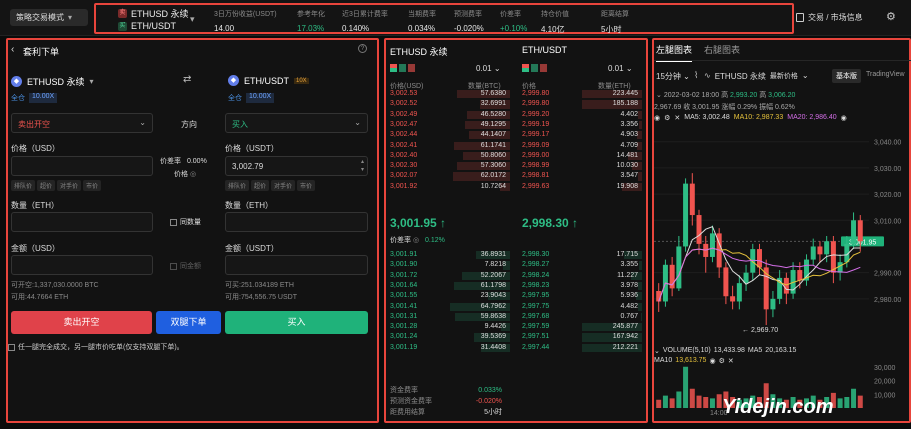  I want to click on pair-selector: 卖 ETHUSD 永续 买 ETH/USDT, so click(153, 19).